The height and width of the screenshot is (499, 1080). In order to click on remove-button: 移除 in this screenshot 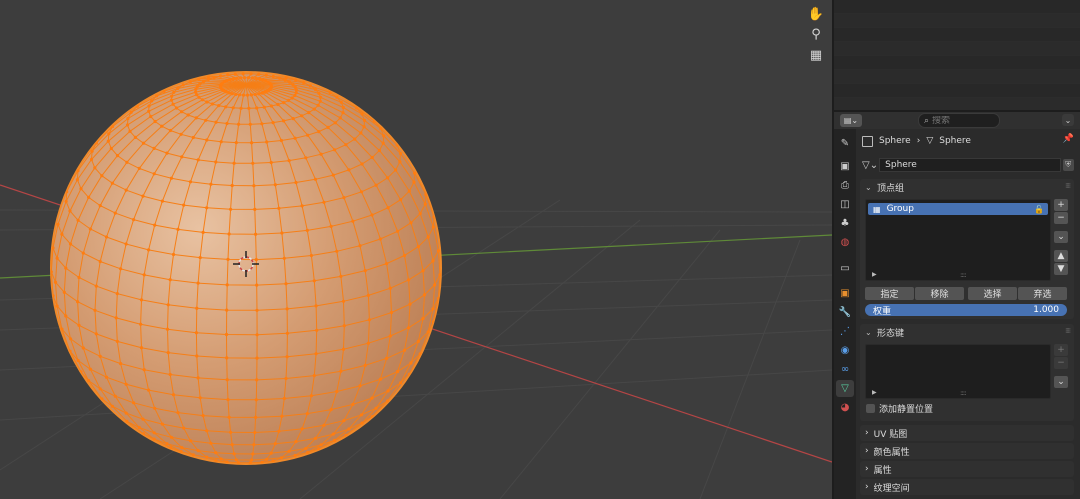, I will do `click(939, 293)`.